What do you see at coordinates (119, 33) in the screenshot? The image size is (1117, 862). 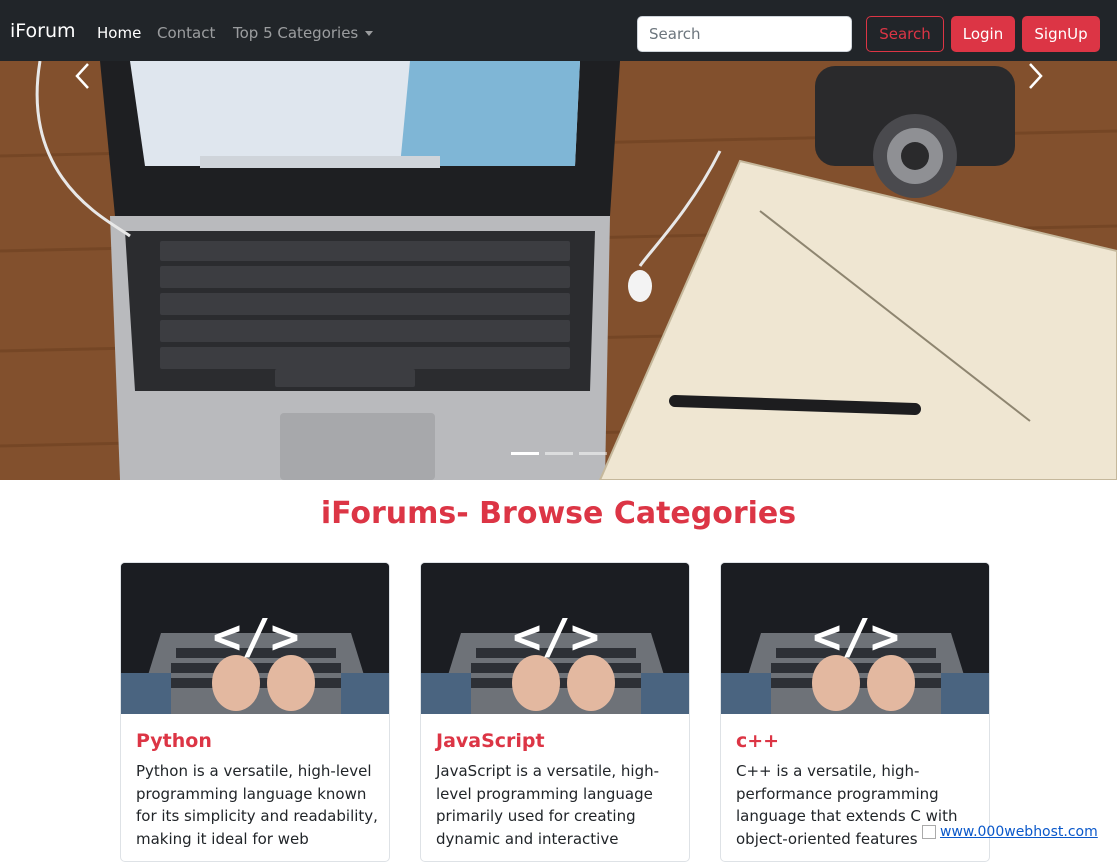 I see `nav-link-home: Home` at bounding box center [119, 33].